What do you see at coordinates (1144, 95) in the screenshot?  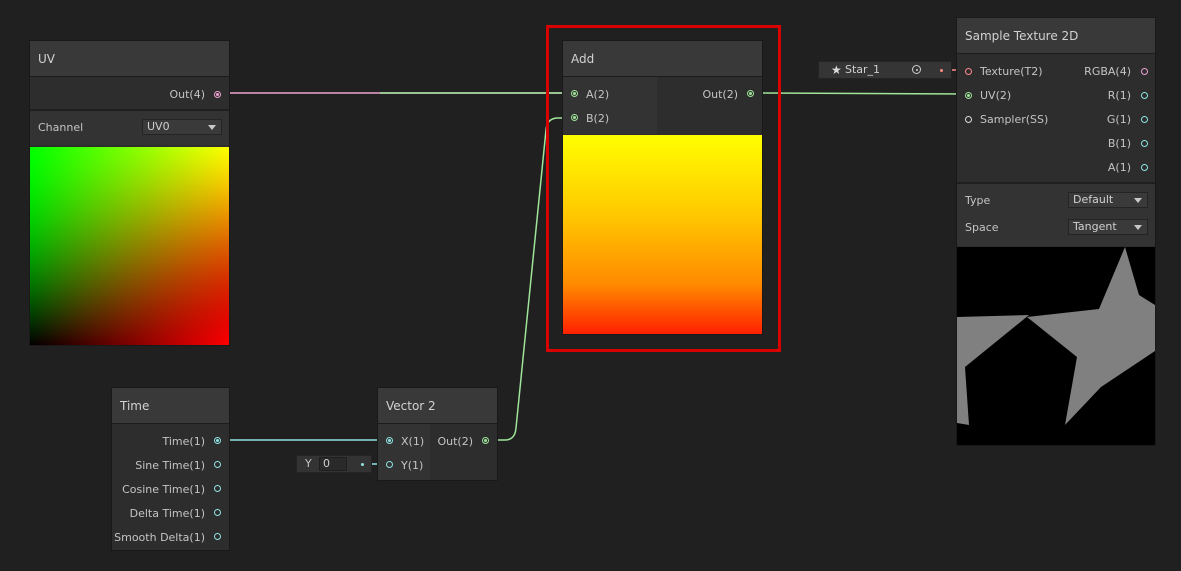 I see `r-output-port` at bounding box center [1144, 95].